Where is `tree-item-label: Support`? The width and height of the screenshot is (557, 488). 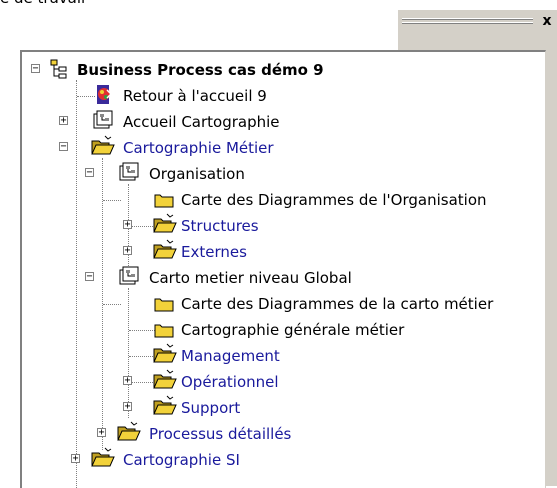
tree-item-label: Support is located at coordinates (210, 408).